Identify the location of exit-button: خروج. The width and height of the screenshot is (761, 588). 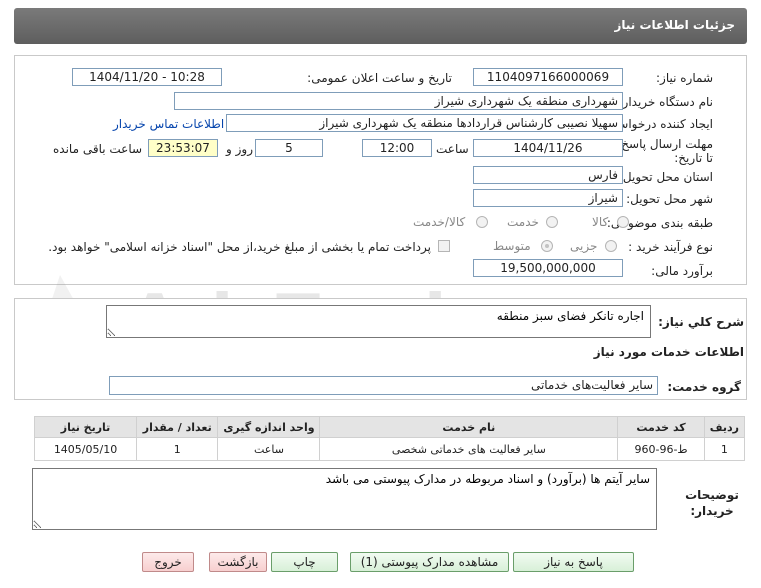
(168, 562).